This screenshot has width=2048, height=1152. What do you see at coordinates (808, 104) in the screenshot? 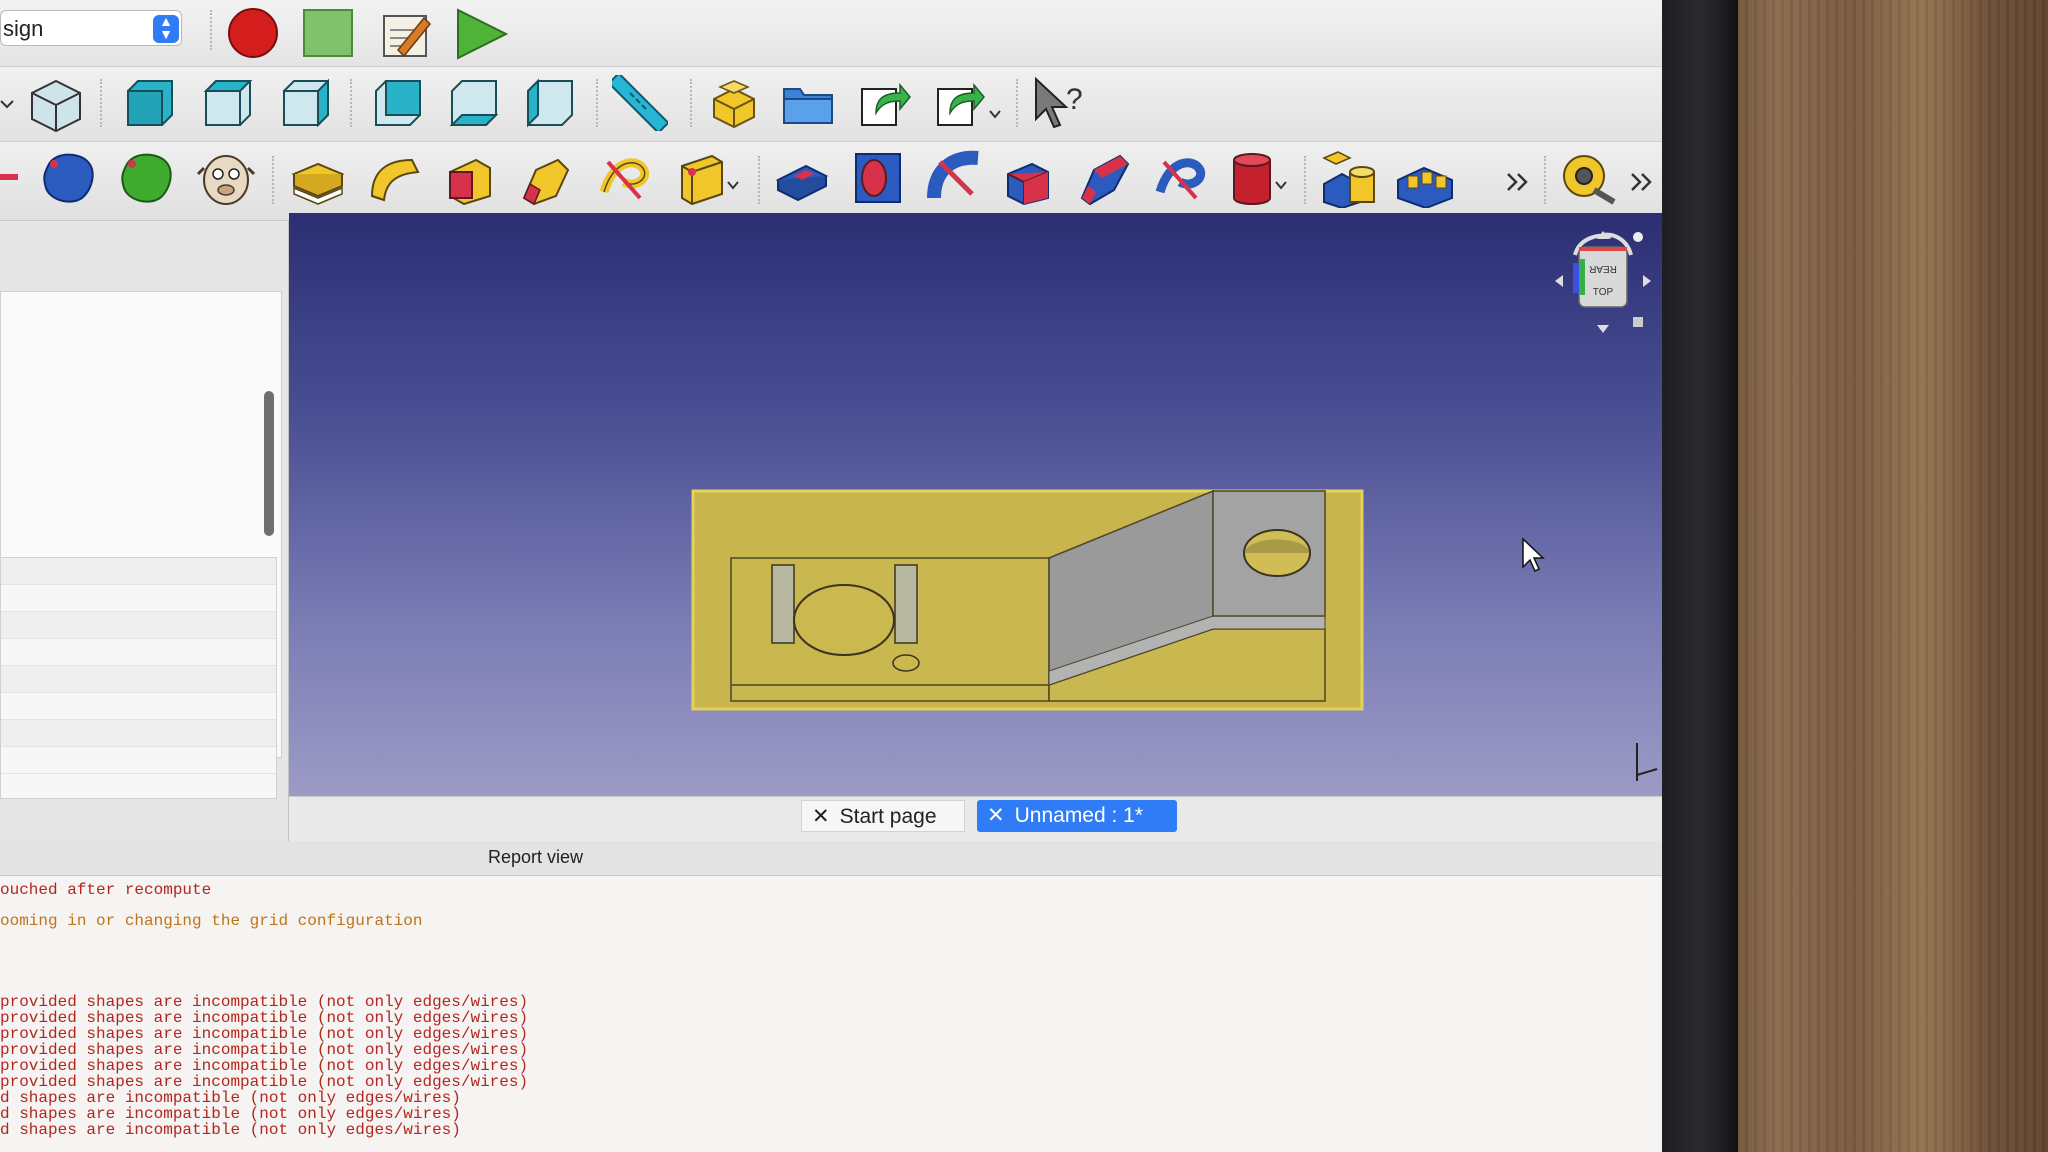
I see `create-group-icon` at bounding box center [808, 104].